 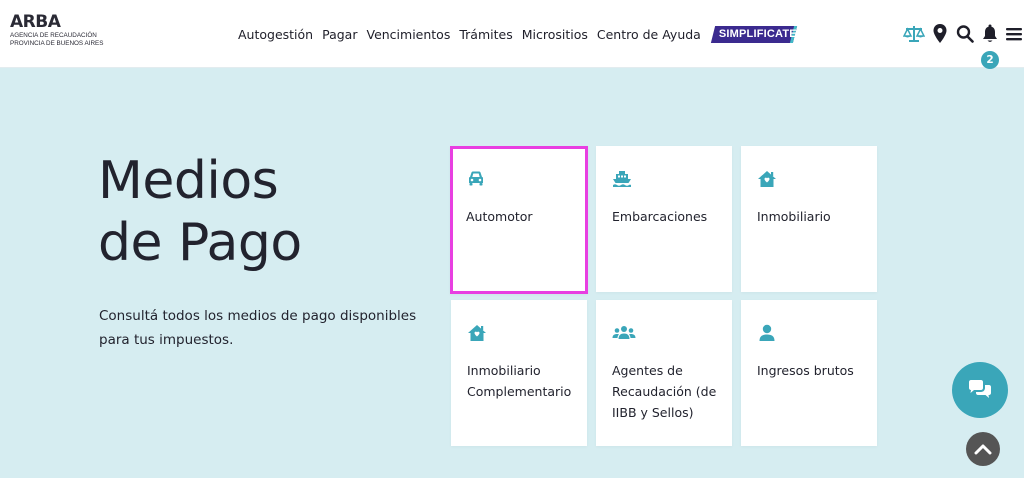 What do you see at coordinates (35, 22) in the screenshot?
I see `logo-title: ARBA` at bounding box center [35, 22].